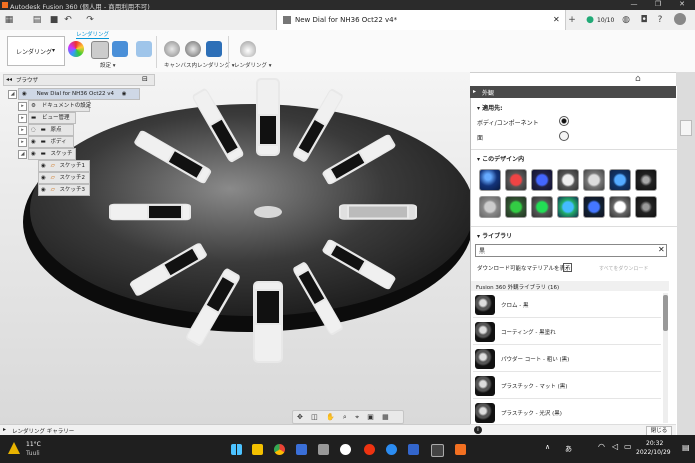 The height and width of the screenshot is (463, 695). What do you see at coordinates (628, 446) in the screenshot?
I see `battery-icon: ▭` at bounding box center [628, 446].